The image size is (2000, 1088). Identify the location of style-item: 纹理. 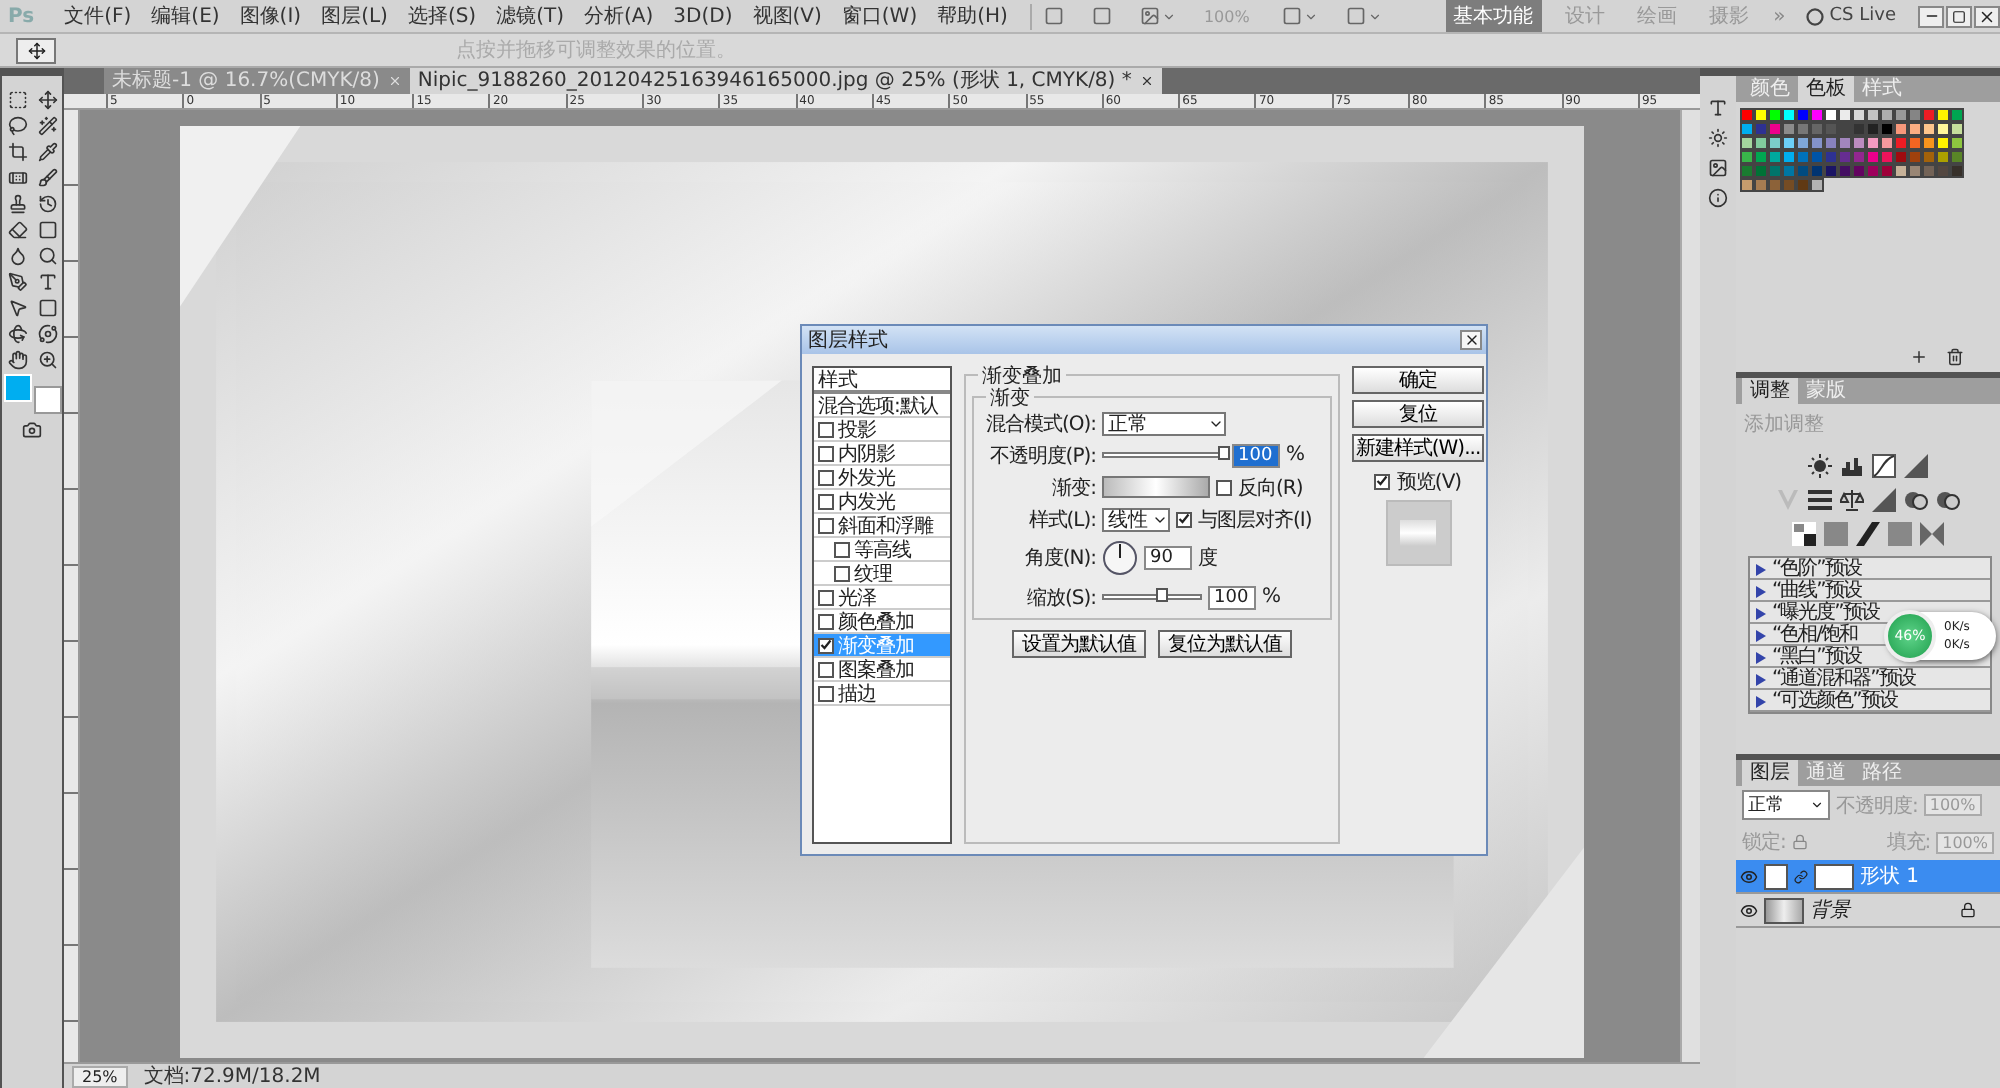
(882, 574).